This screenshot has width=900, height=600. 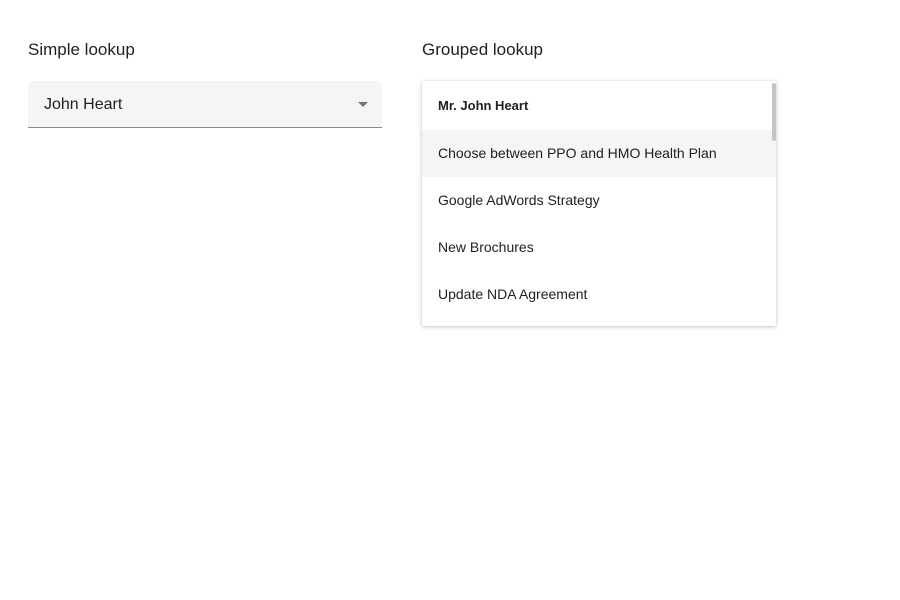 What do you see at coordinates (483, 105) in the screenshot?
I see `group-header: Mr. John Heart` at bounding box center [483, 105].